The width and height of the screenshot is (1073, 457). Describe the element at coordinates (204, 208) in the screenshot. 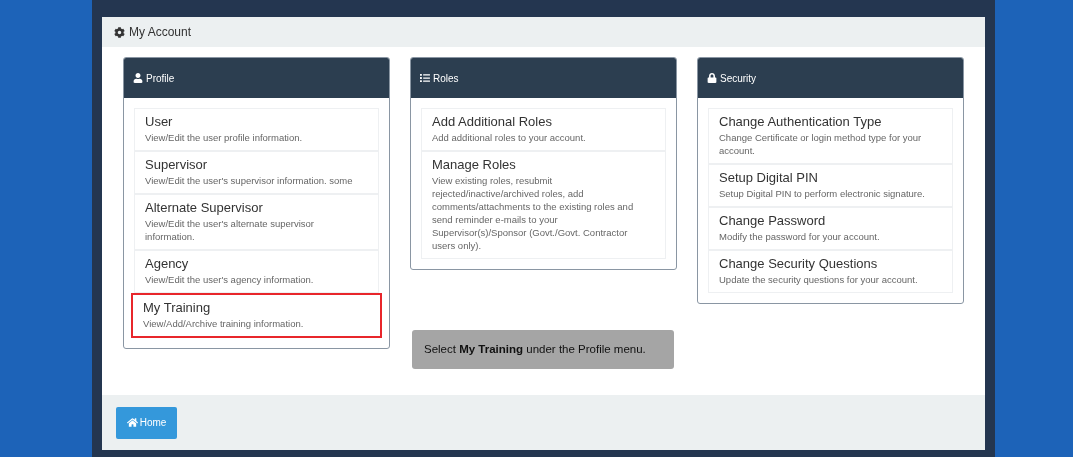

I see `item-title: Alternate Supervisor` at that location.